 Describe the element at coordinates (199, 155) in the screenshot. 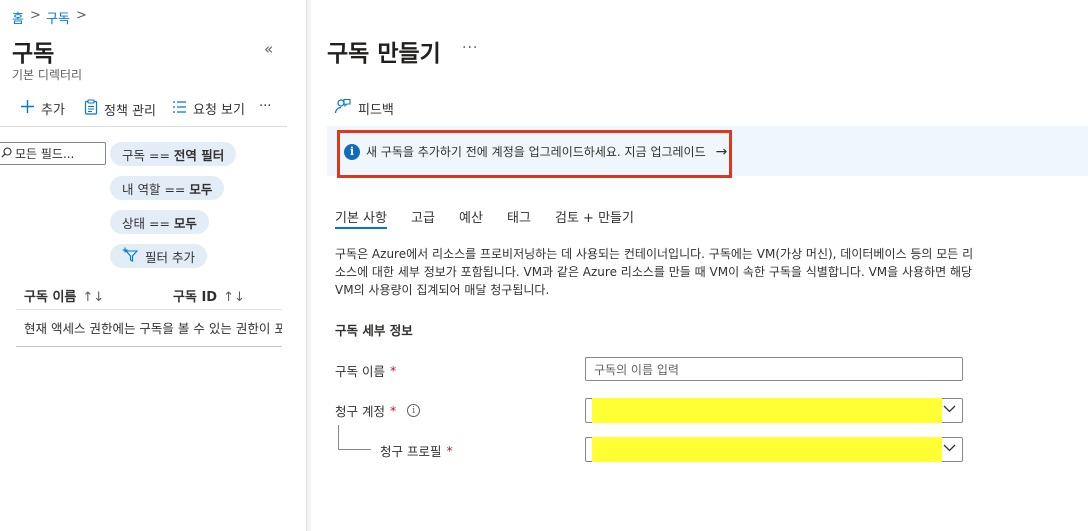

I see `filter-pill-value: 전역 필터` at that location.